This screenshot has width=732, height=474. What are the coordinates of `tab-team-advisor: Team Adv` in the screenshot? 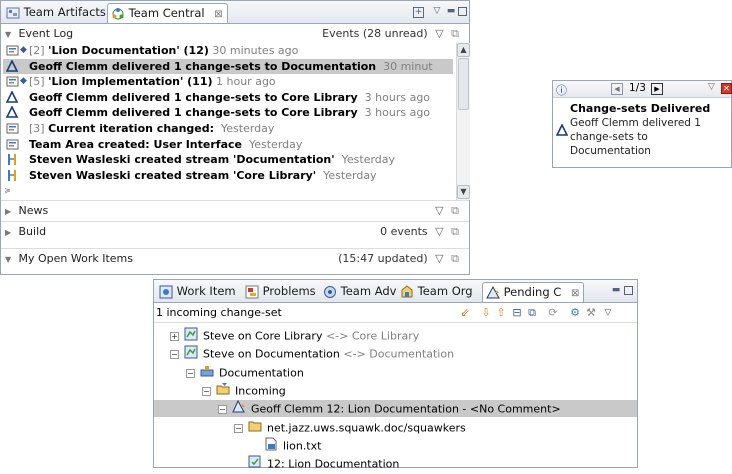 It's located at (360, 292).